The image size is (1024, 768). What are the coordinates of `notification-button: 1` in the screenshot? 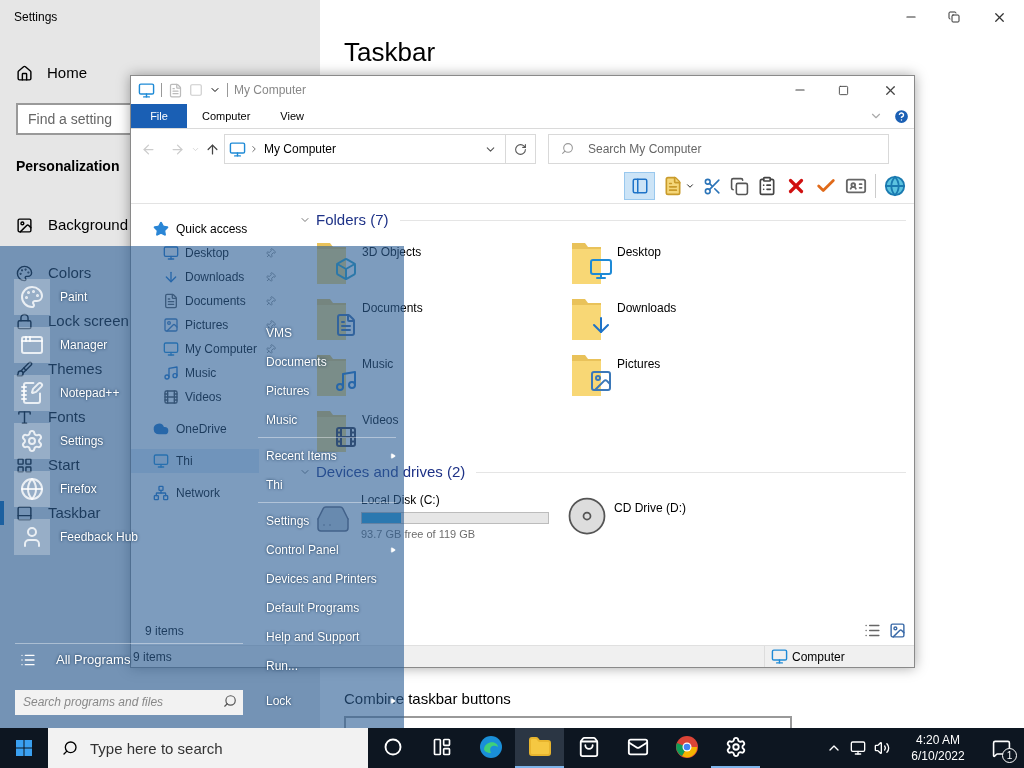 It's located at (1001, 748).